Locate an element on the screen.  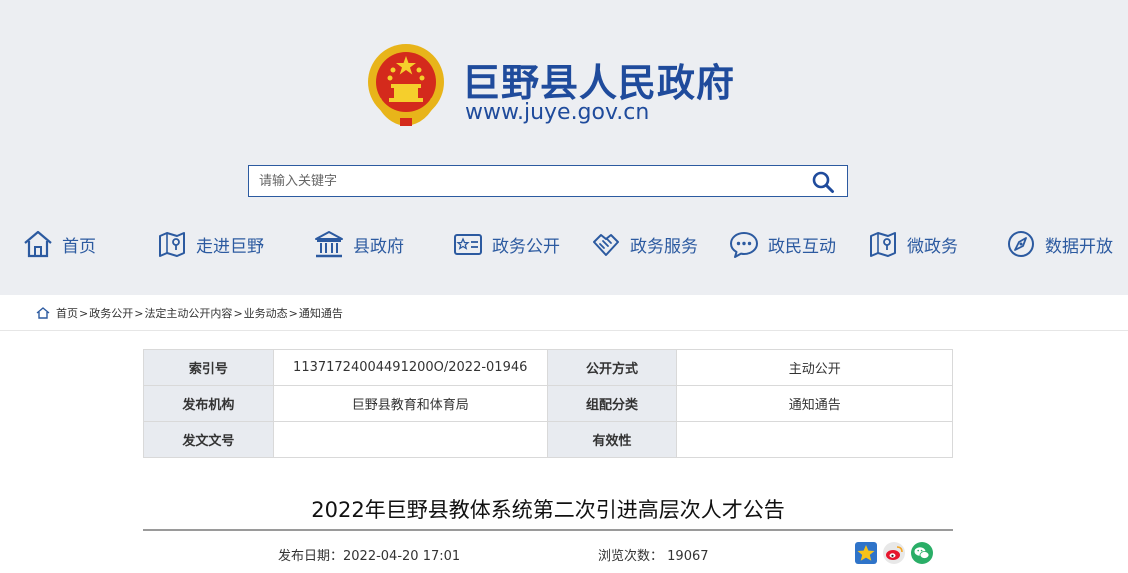
nav-item-about: 走进巨野 is located at coordinates (210, 244).